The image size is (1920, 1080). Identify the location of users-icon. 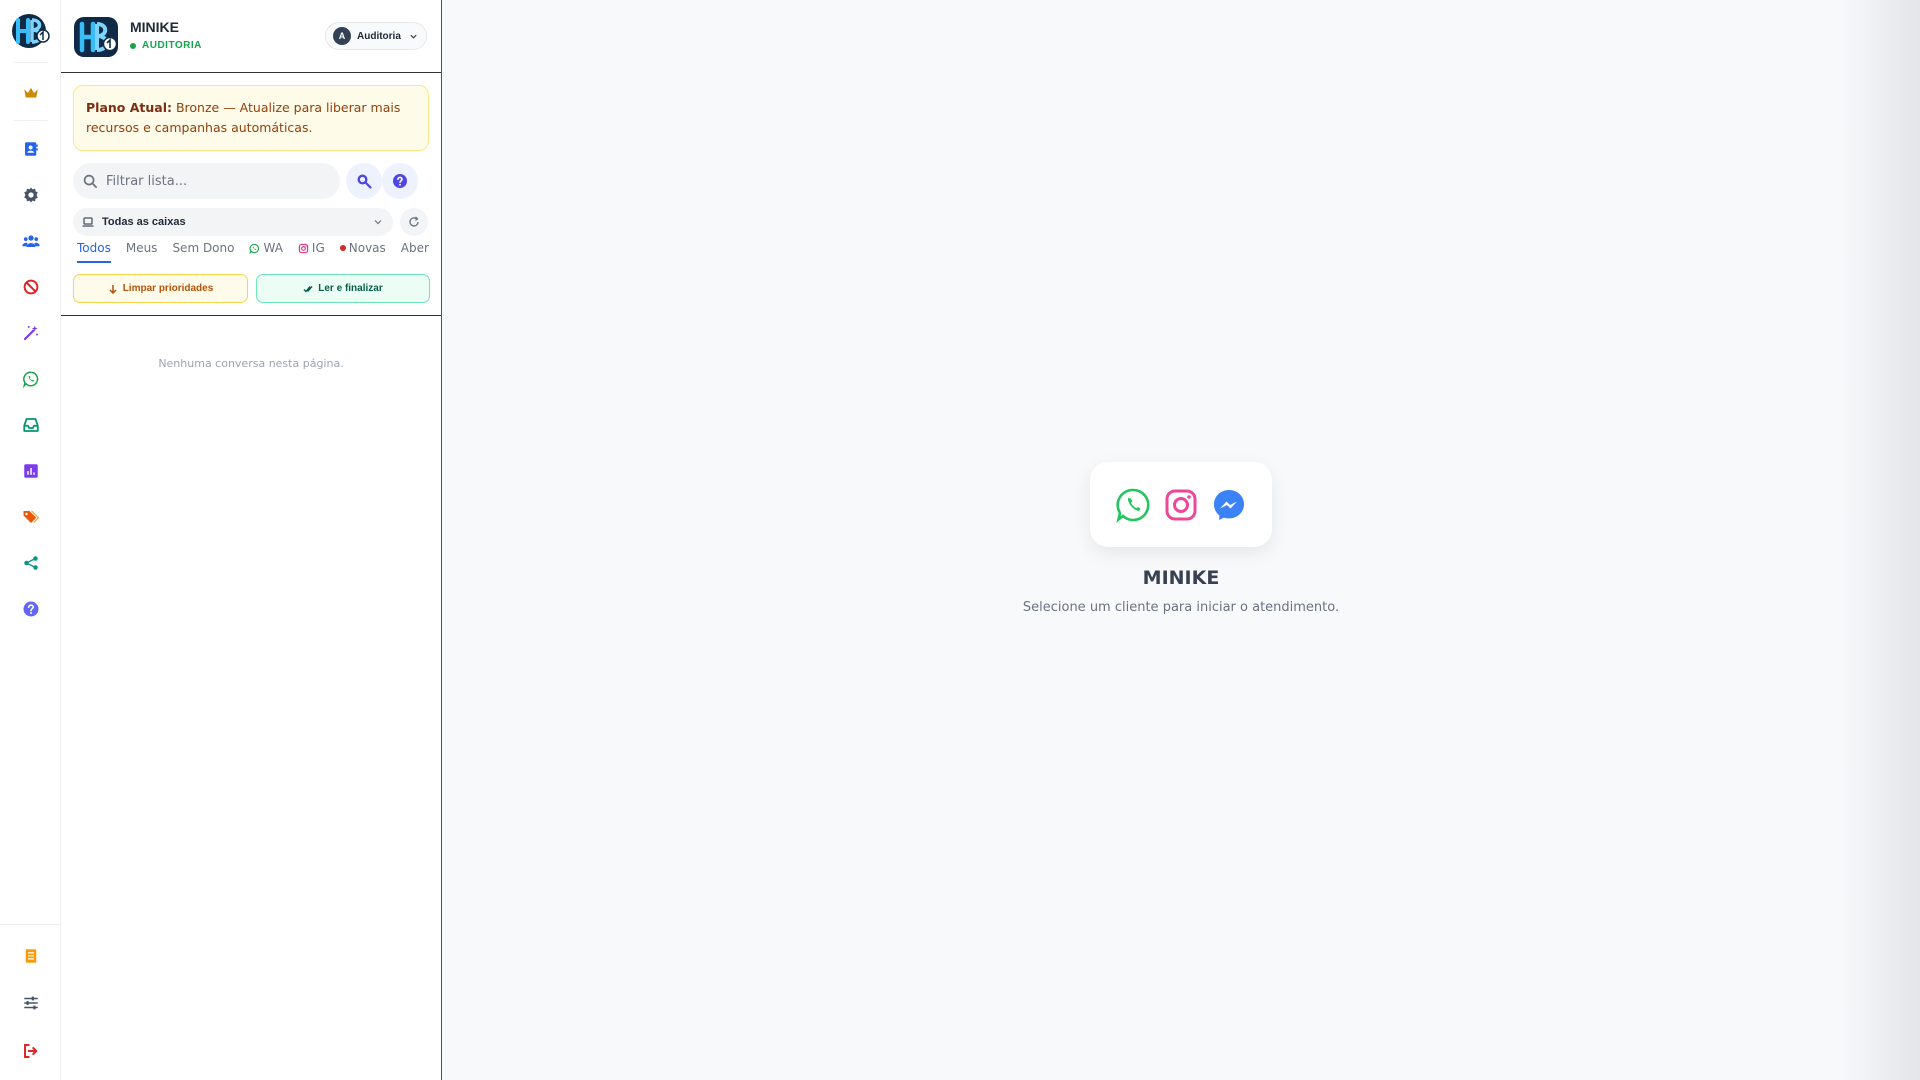
(31, 241).